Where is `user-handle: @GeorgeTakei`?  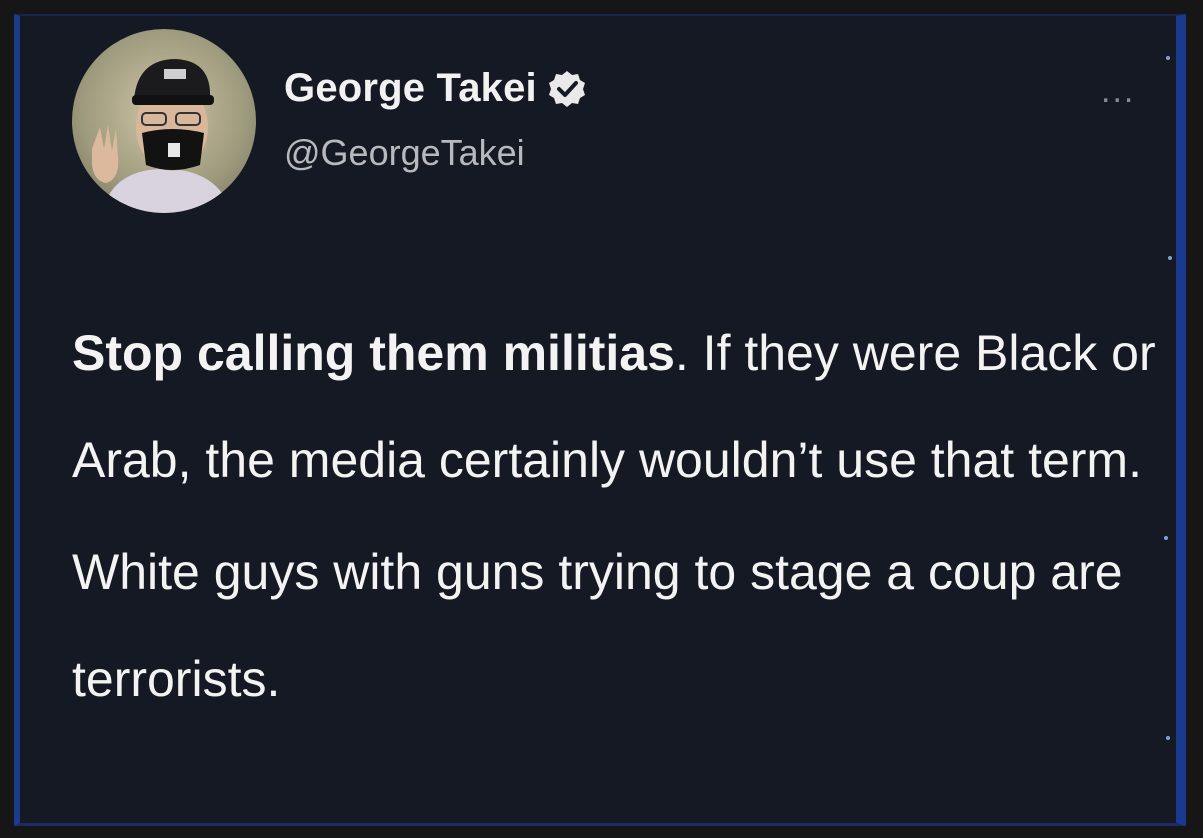 user-handle: @GeorgeTakei is located at coordinates (404, 153).